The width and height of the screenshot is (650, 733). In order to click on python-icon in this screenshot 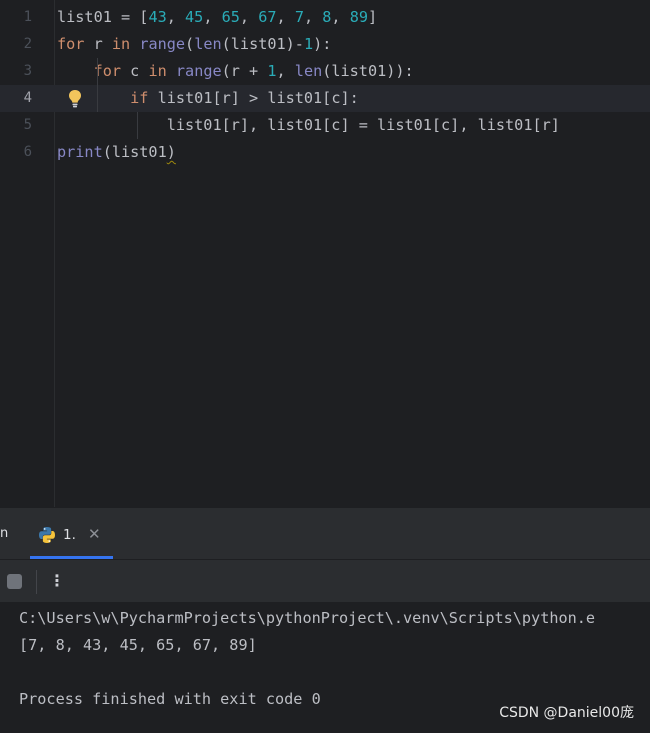, I will do `click(47, 535)`.